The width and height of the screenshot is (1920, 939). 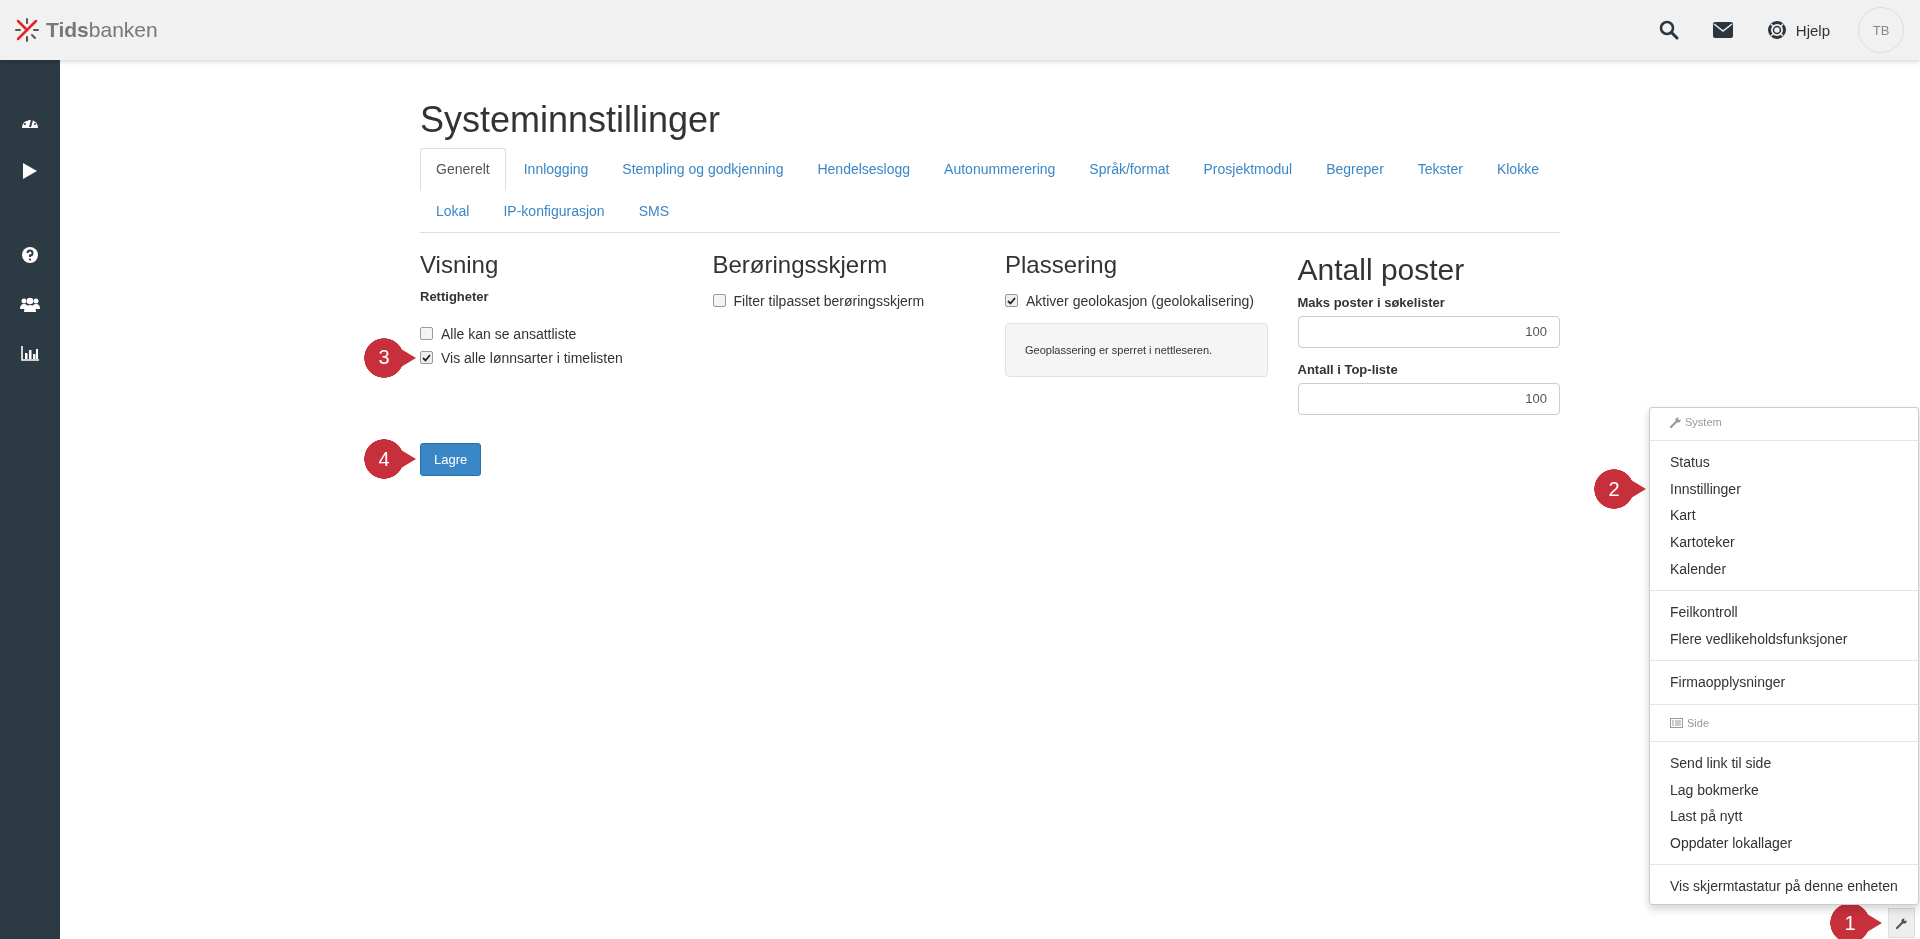 I want to click on help-icon, so click(x=30, y=255).